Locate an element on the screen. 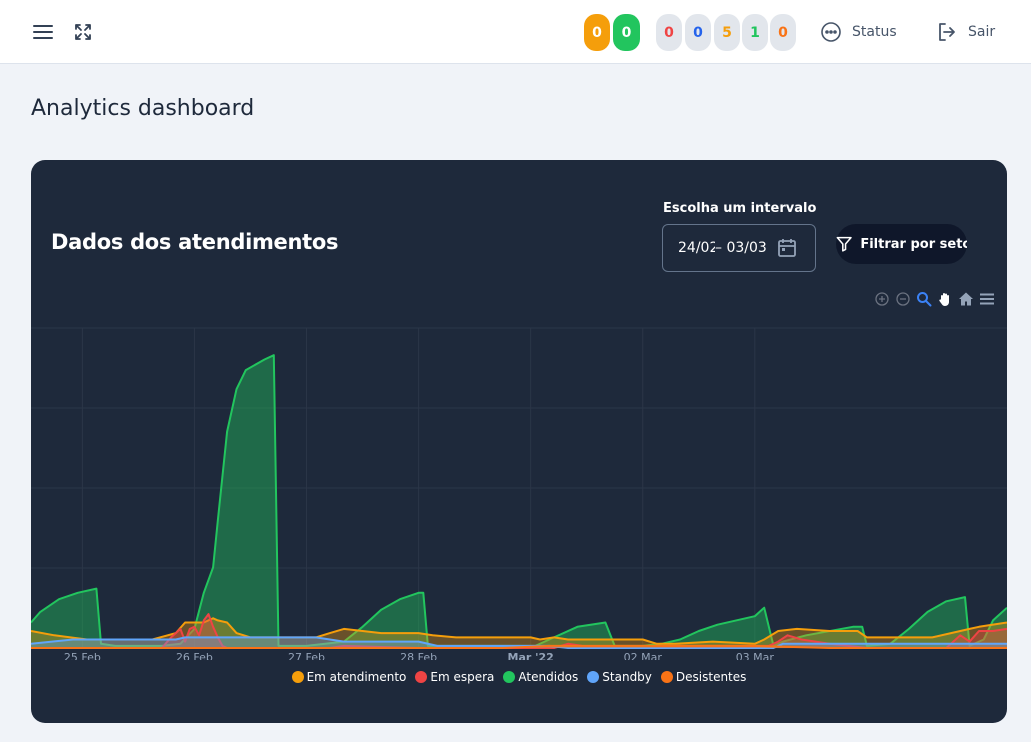  filter-by-sector-button: Filtrar por setor is located at coordinates (901, 244).